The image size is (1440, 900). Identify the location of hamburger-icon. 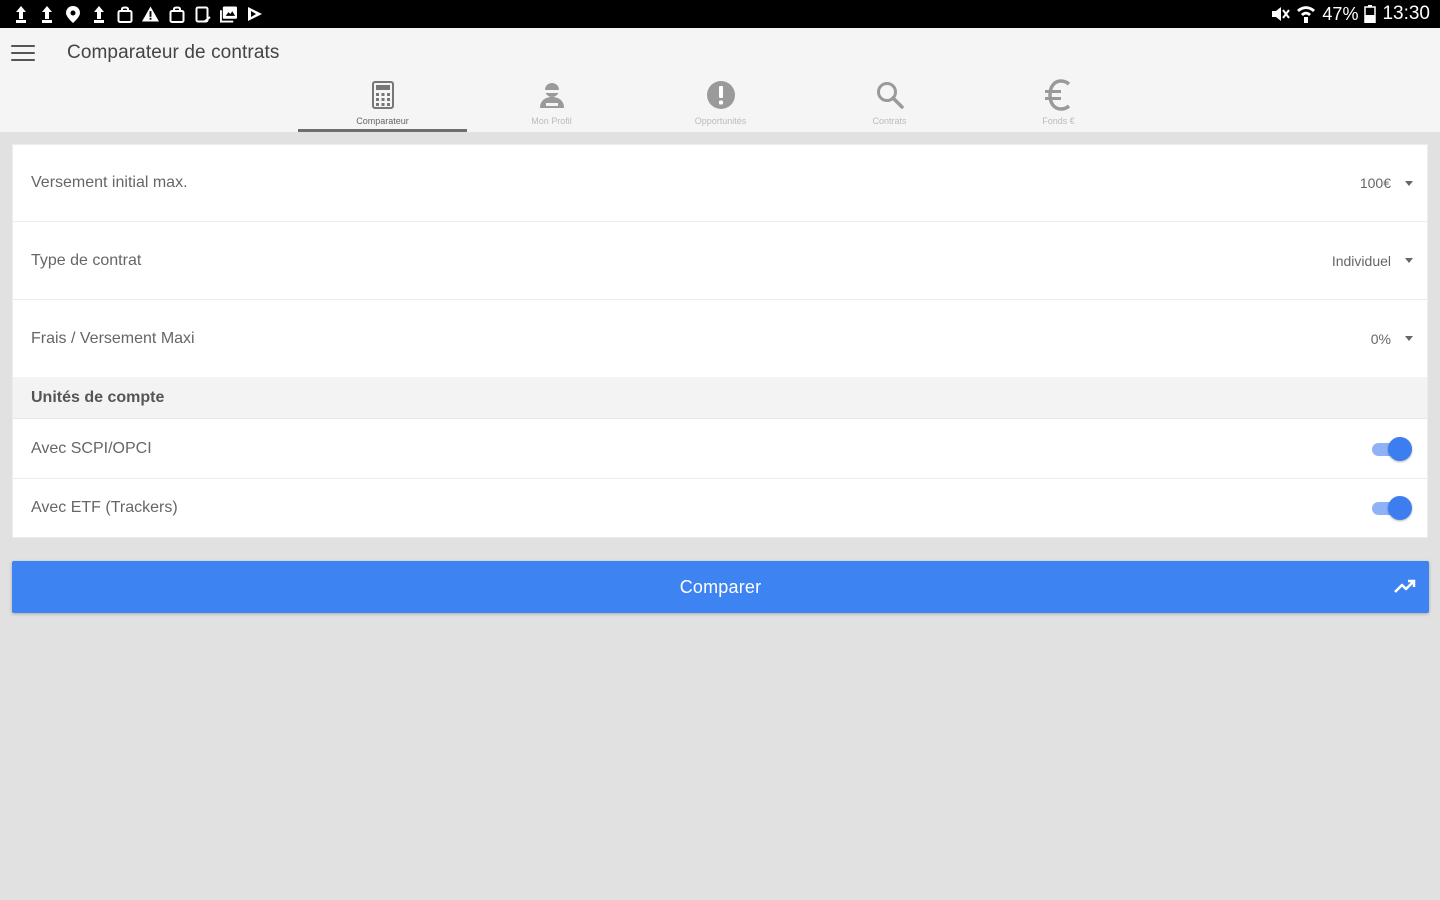
(23, 46).